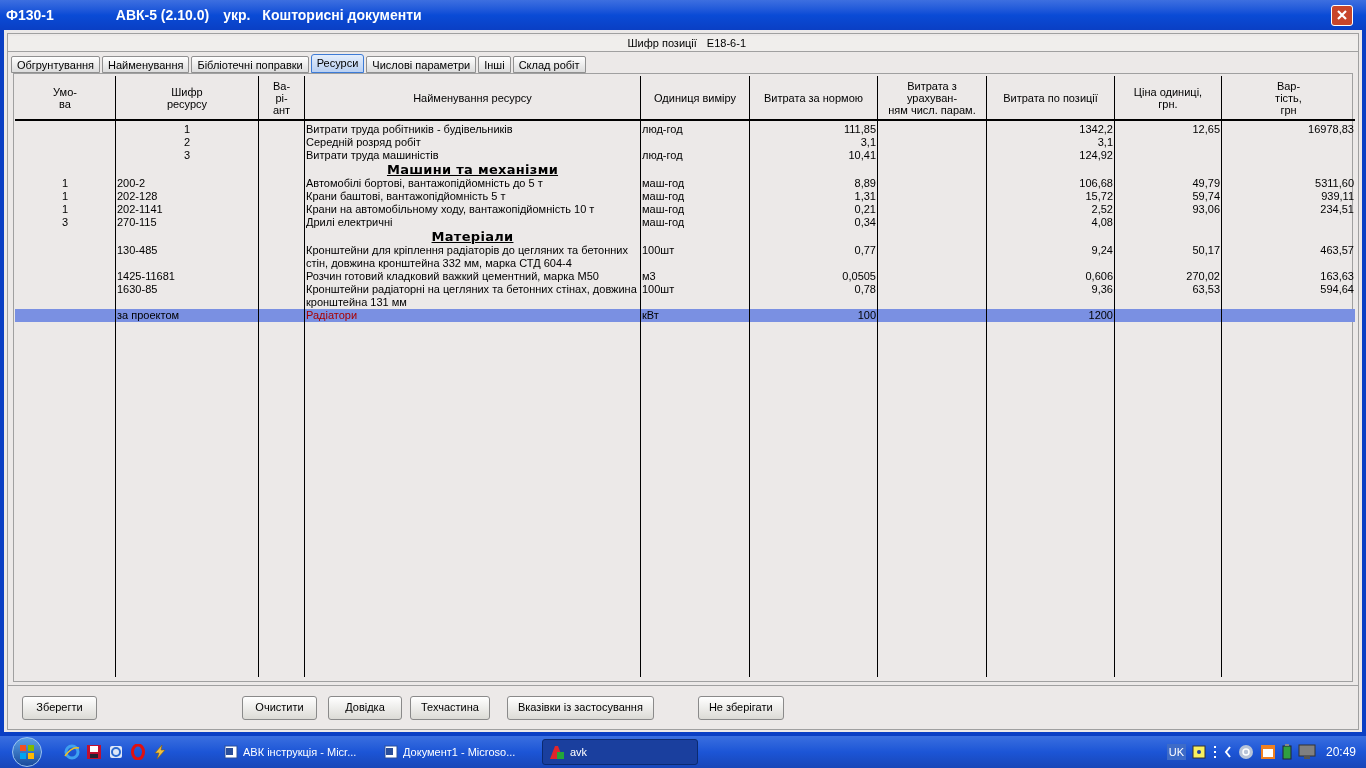 The image size is (1366, 768). What do you see at coordinates (662, 44) in the screenshot?
I see `position-code-label: Шифр позиції` at bounding box center [662, 44].